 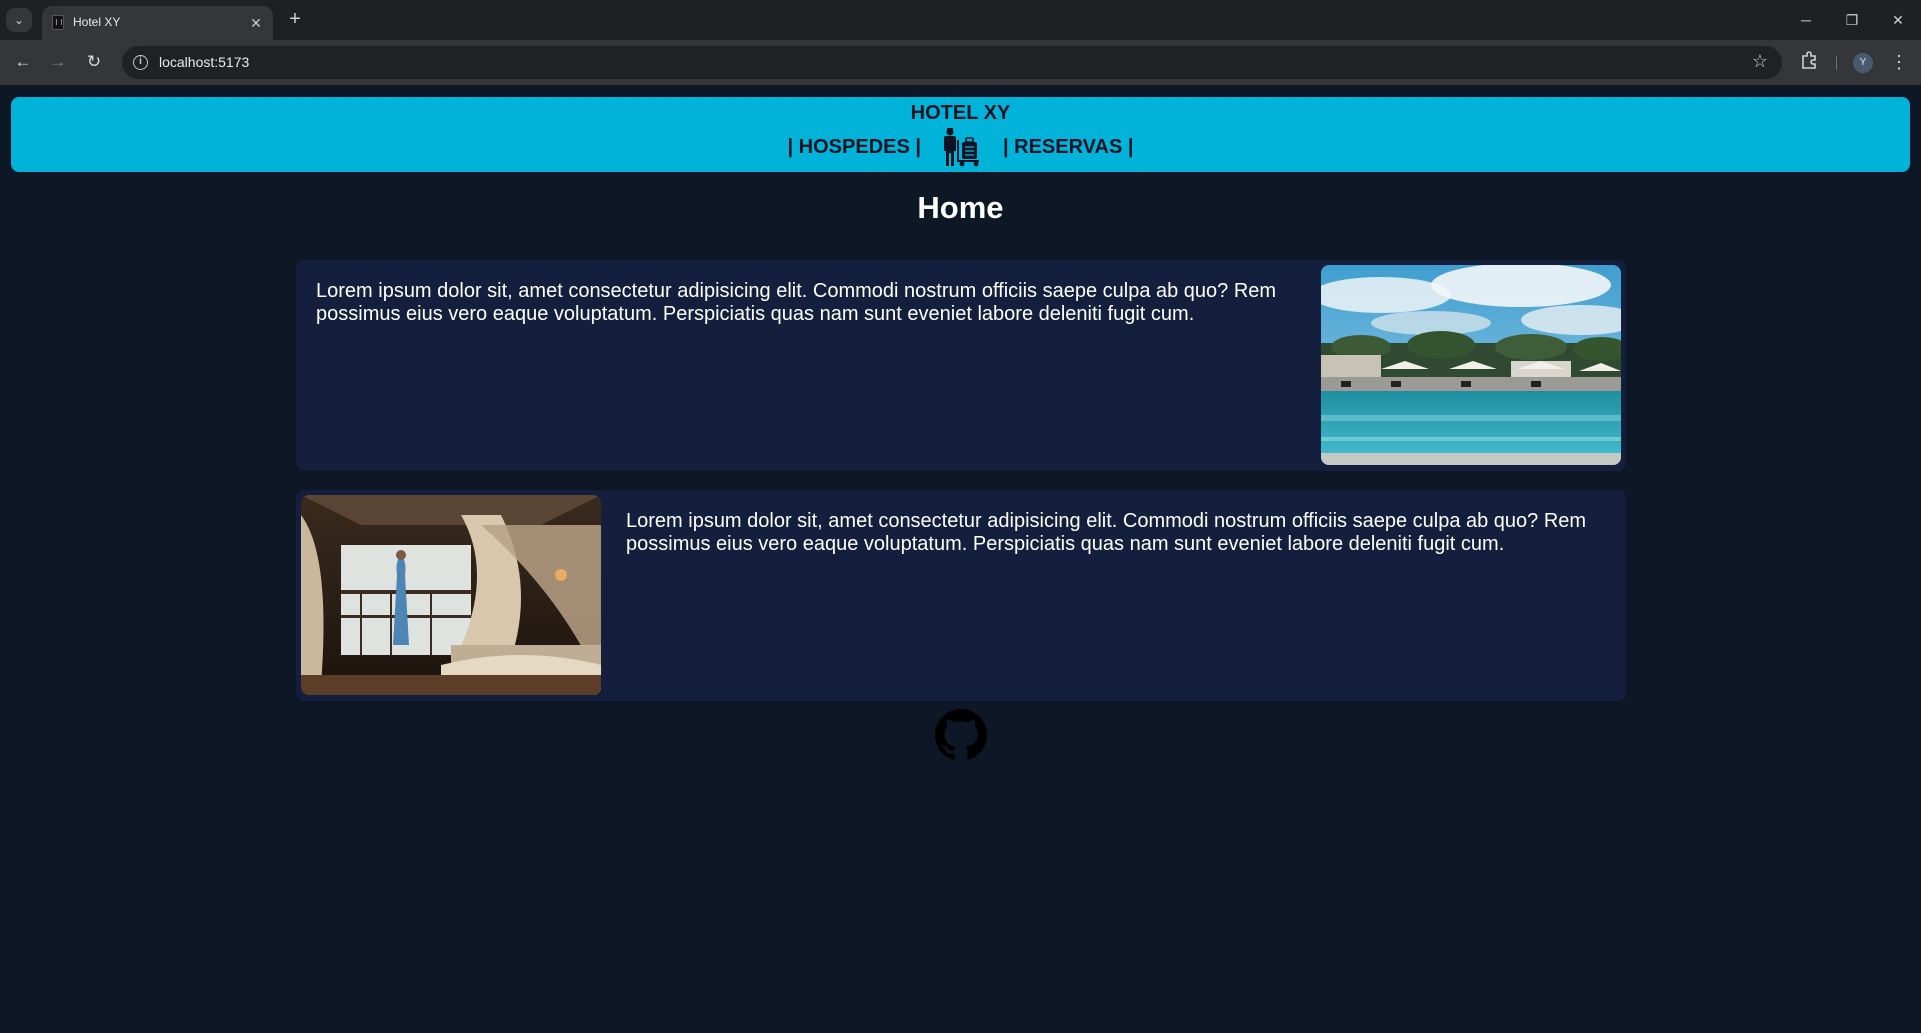 I want to click on extensions-puzzle-icon, so click(x=1810, y=62).